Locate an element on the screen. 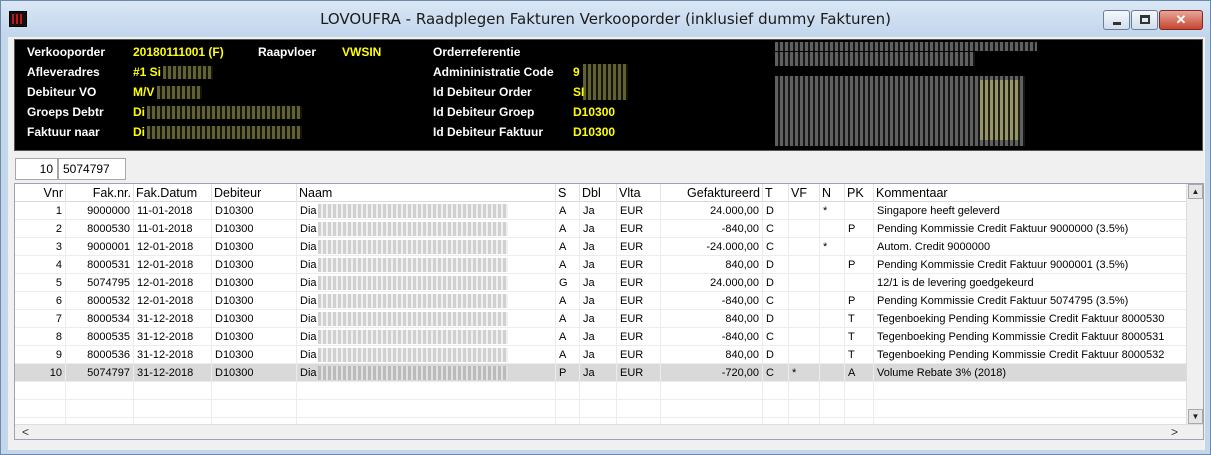 This screenshot has height=455, width=1211. cell-datum: 31-12-2018 is located at coordinates (173, 373).